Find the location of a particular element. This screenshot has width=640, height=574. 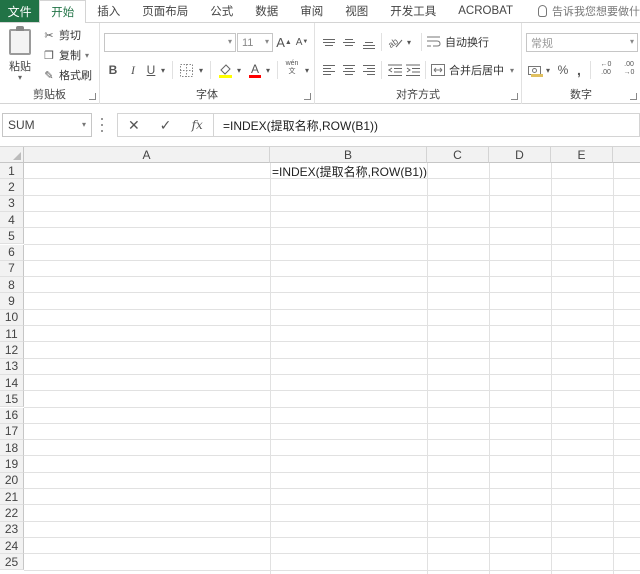

fill-color-icon is located at coordinates (225, 70).